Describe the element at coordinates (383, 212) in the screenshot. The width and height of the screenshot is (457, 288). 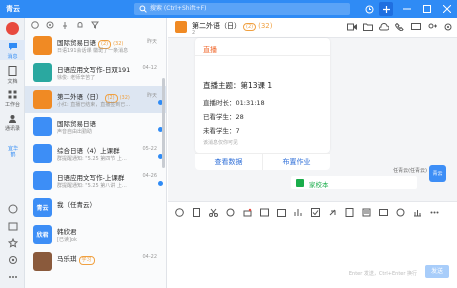
I see `live-icon` at that location.